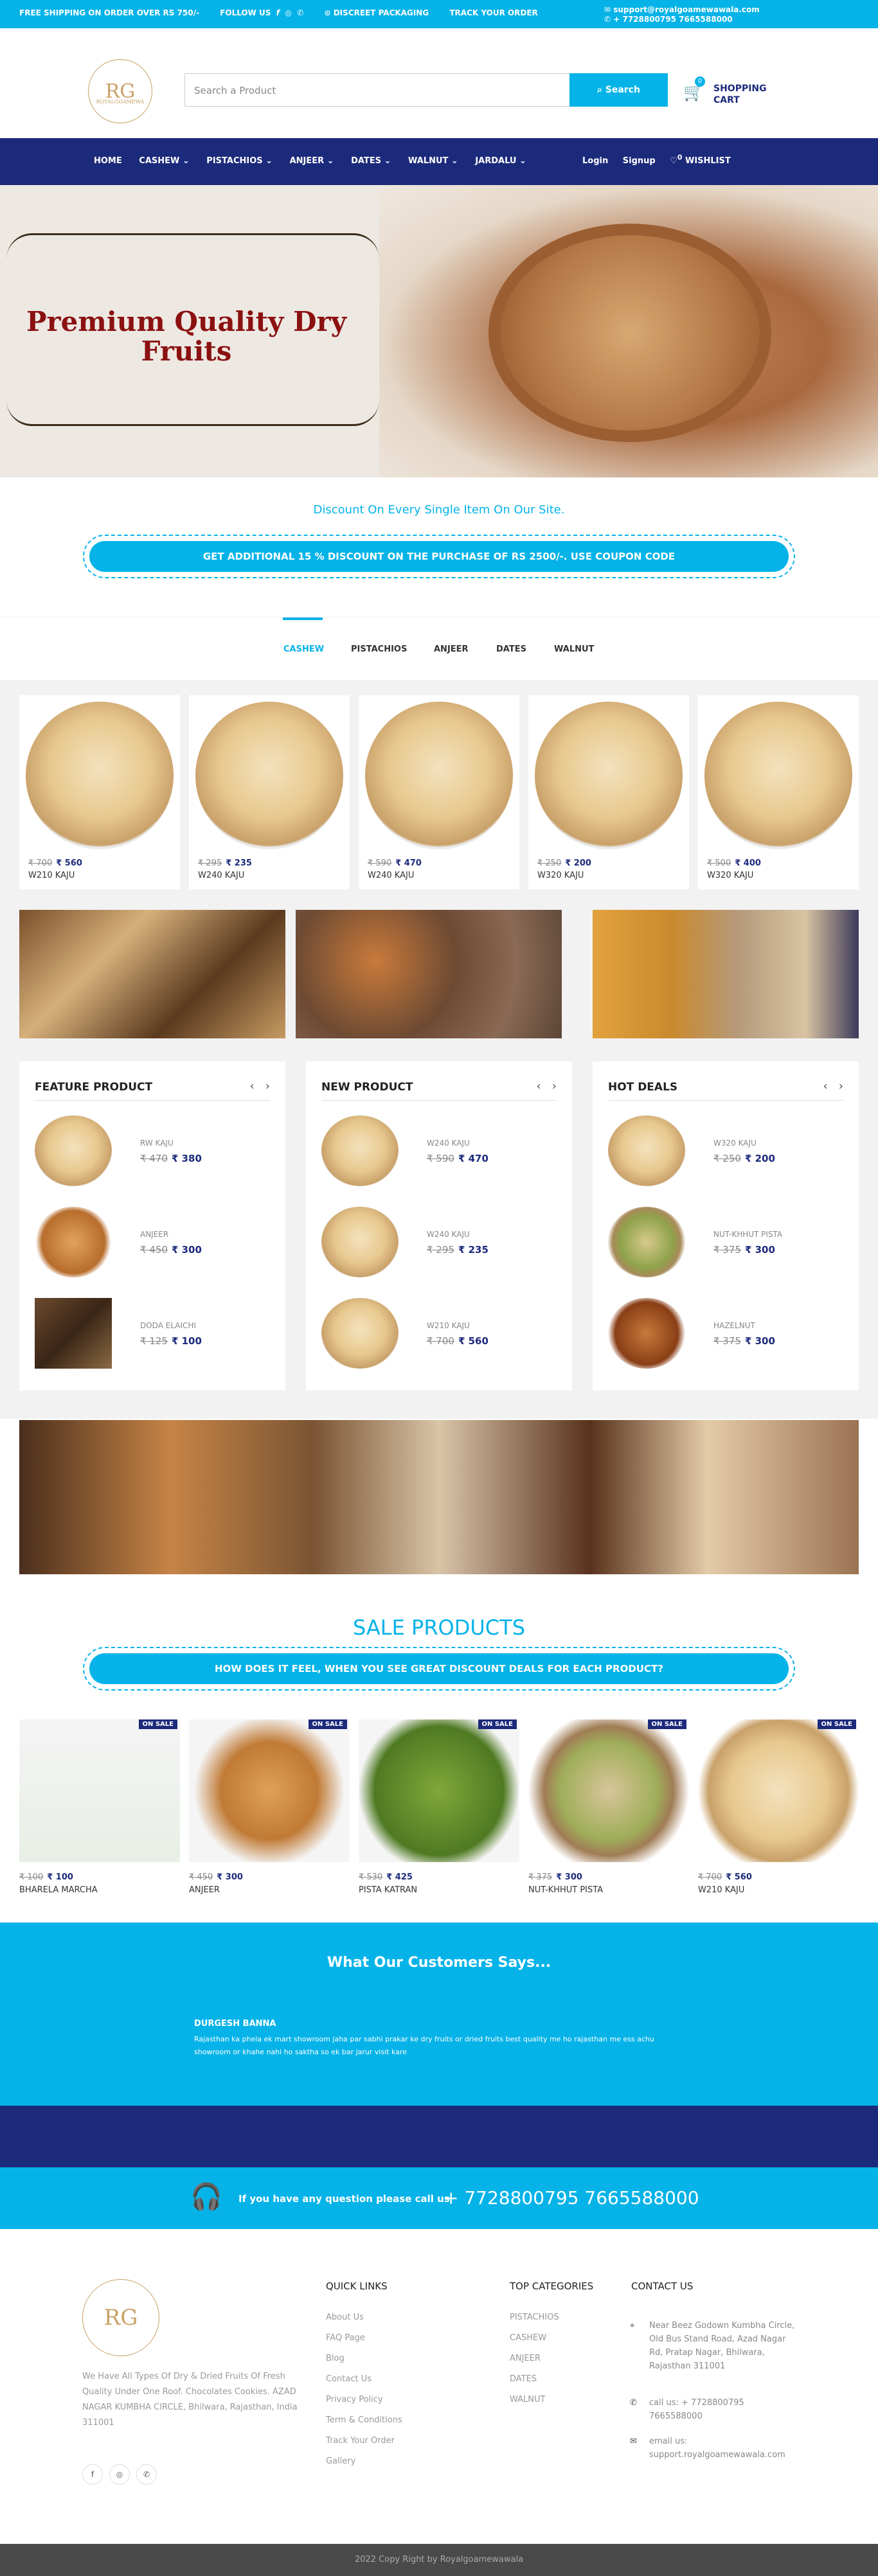 Image resolution: width=878 pixels, height=2576 pixels. Describe the element at coordinates (152, 1334) in the screenshot. I see `list-item: DODA ELAICHI ₹ 125 ₹ 100` at that location.